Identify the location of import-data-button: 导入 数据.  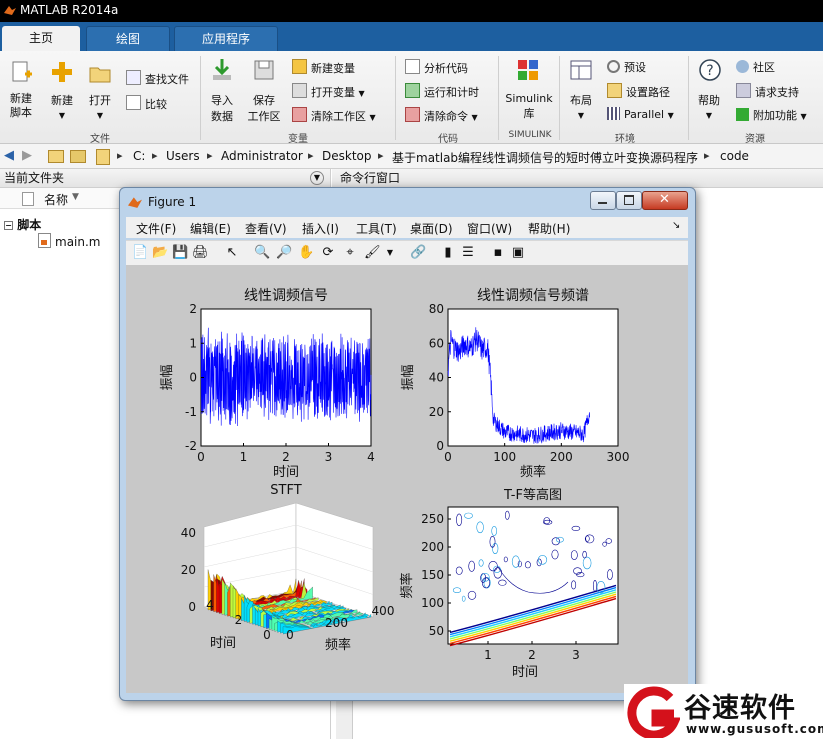
(222, 108).